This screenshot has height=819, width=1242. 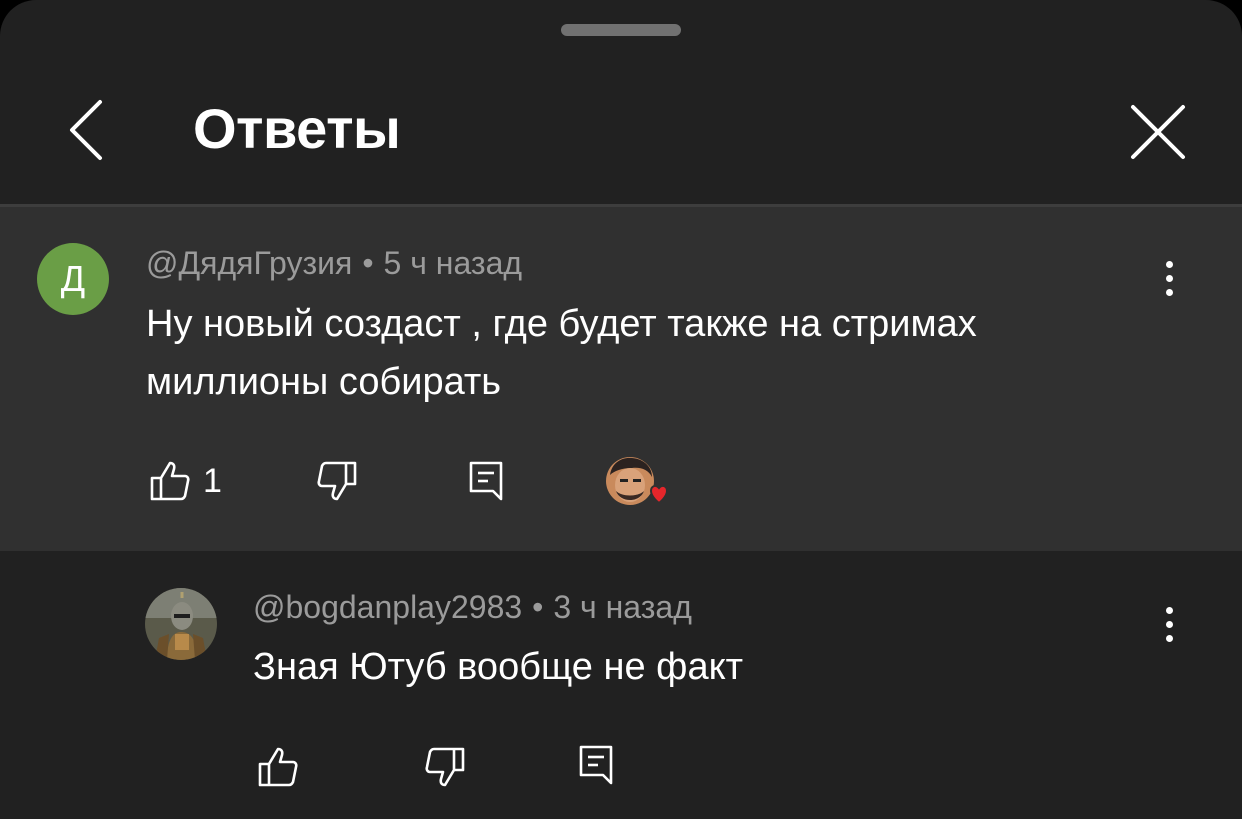 I want to click on close-button, so click(x=1158, y=132).